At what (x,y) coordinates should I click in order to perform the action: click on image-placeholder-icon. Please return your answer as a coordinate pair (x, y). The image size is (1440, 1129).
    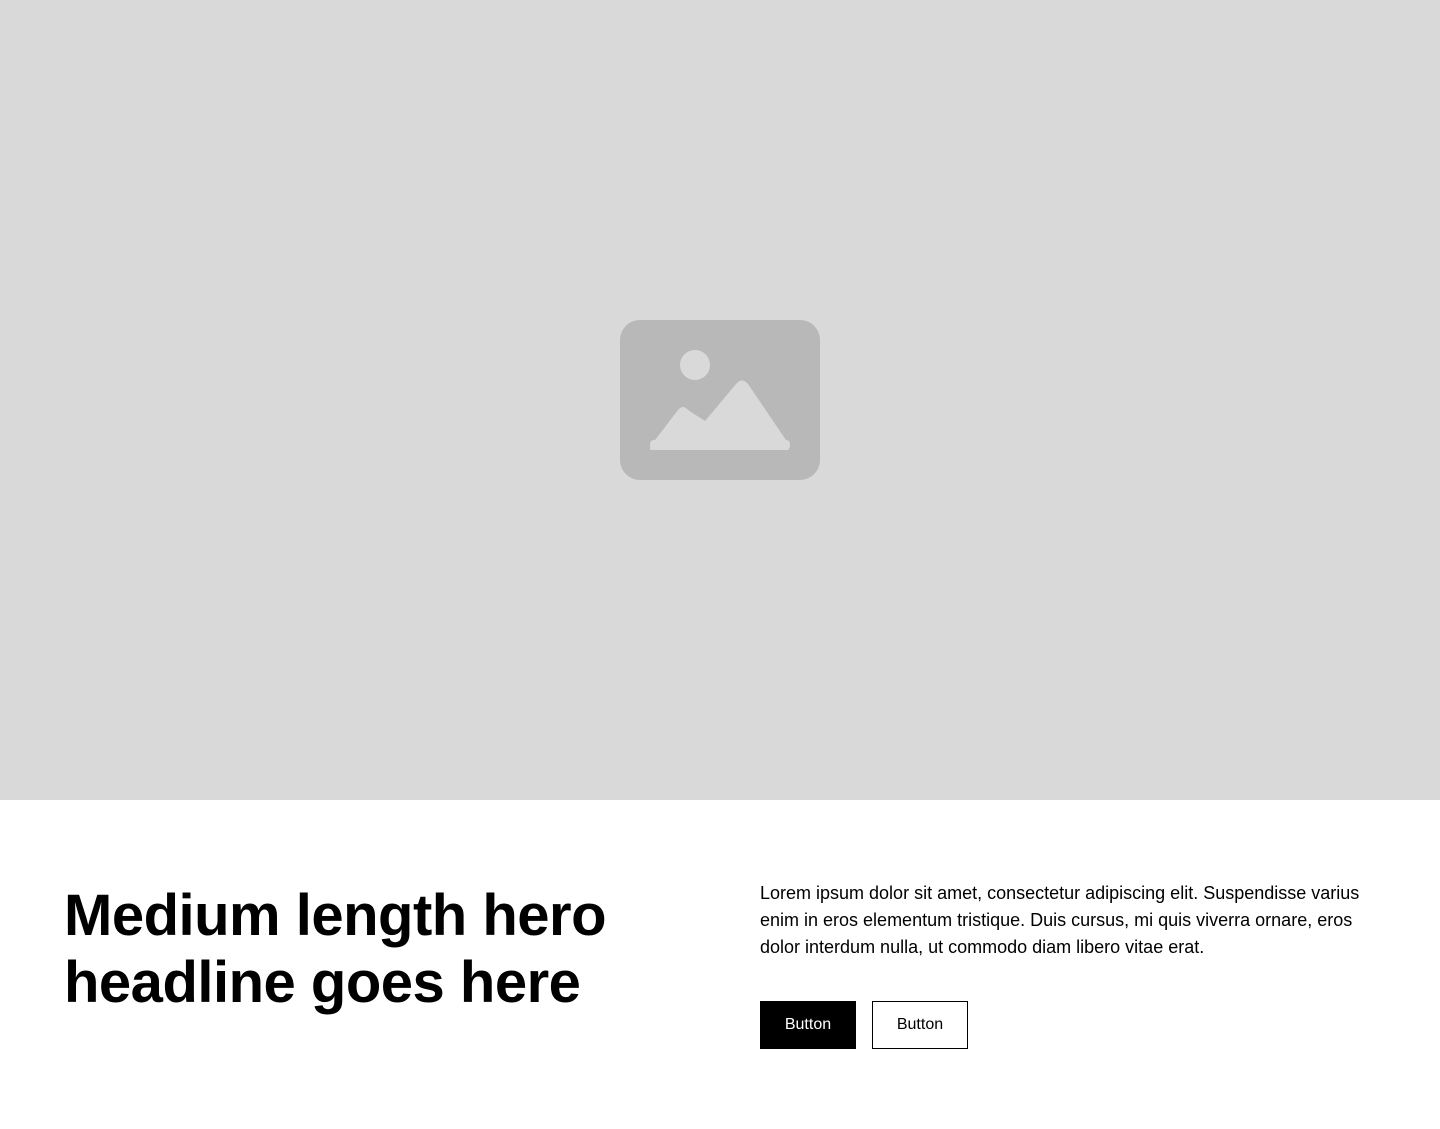
    Looking at the image, I should click on (720, 400).